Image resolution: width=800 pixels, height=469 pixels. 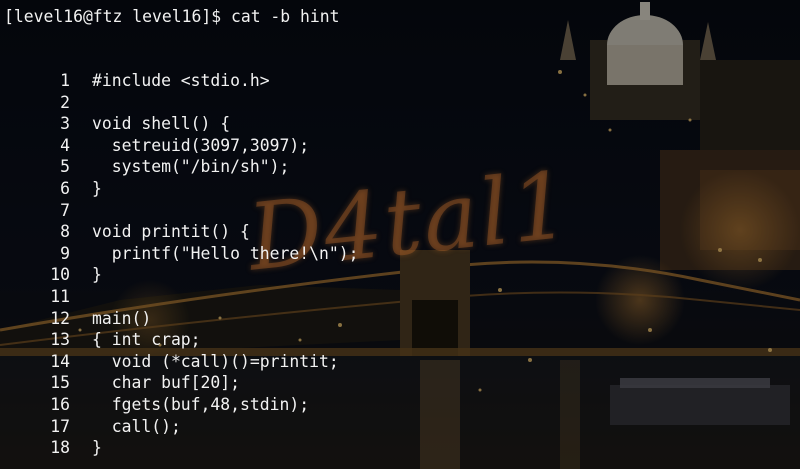 I want to click on line-number: 8, so click(x=65, y=232).